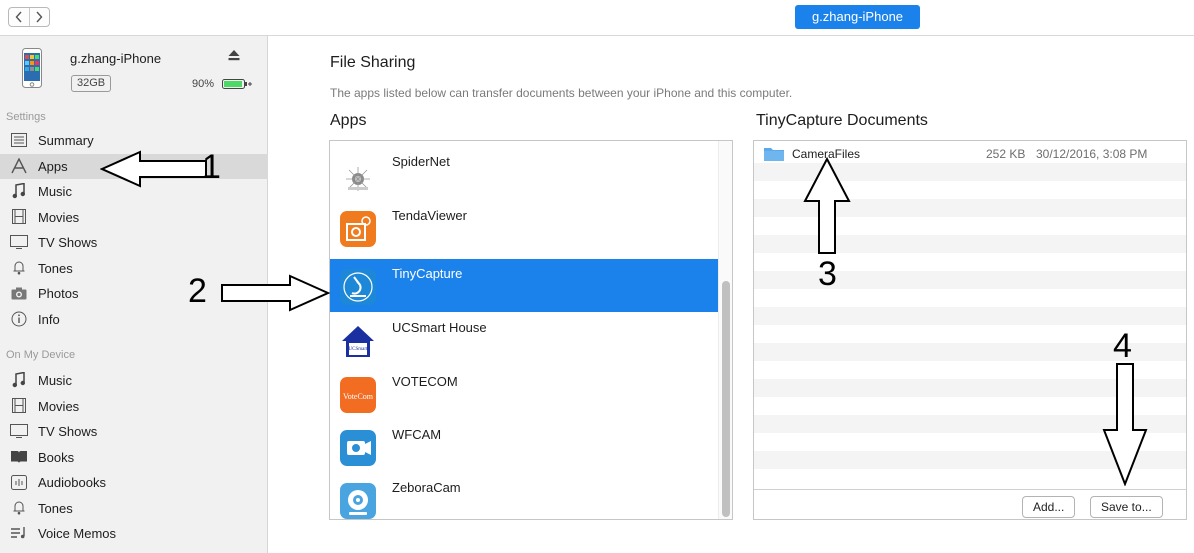  I want to click on svg-text: VoteCom, so click(358, 396).